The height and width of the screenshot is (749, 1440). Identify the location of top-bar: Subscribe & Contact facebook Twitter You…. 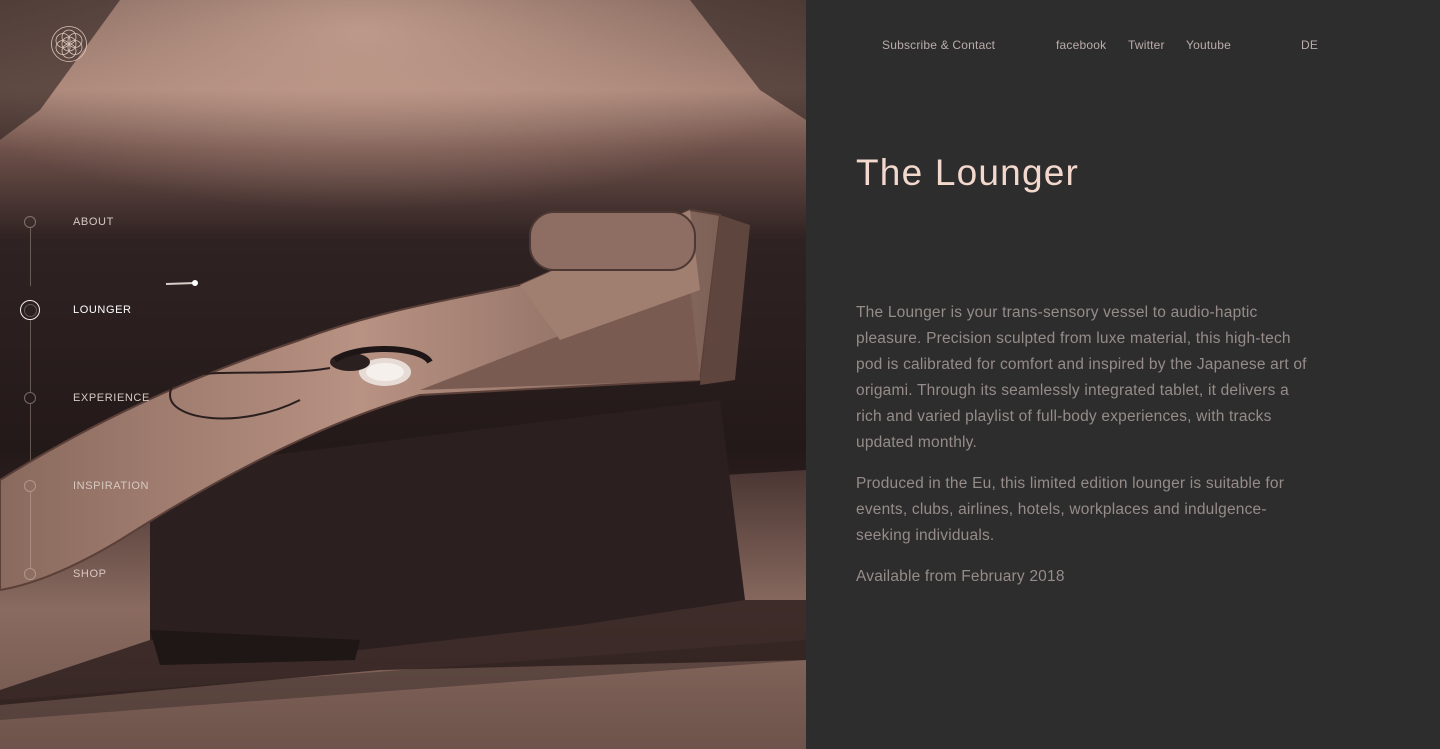
(1123, 46).